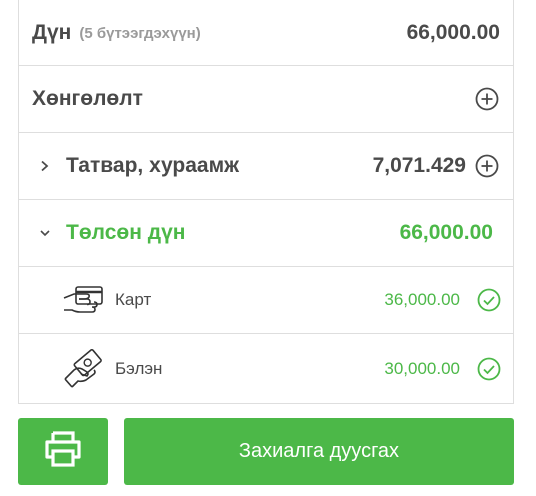 This screenshot has height=496, width=536. I want to click on payment-label-cash: Бэлэн, so click(139, 368).